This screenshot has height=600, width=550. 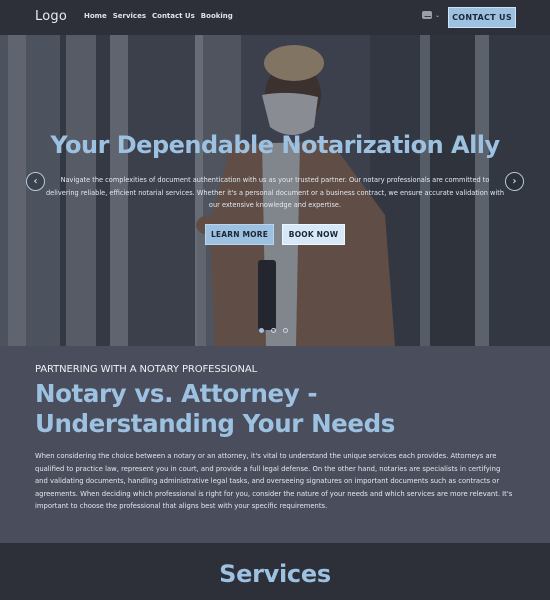 What do you see at coordinates (427, 15) in the screenshot?
I see `flag-icon` at bounding box center [427, 15].